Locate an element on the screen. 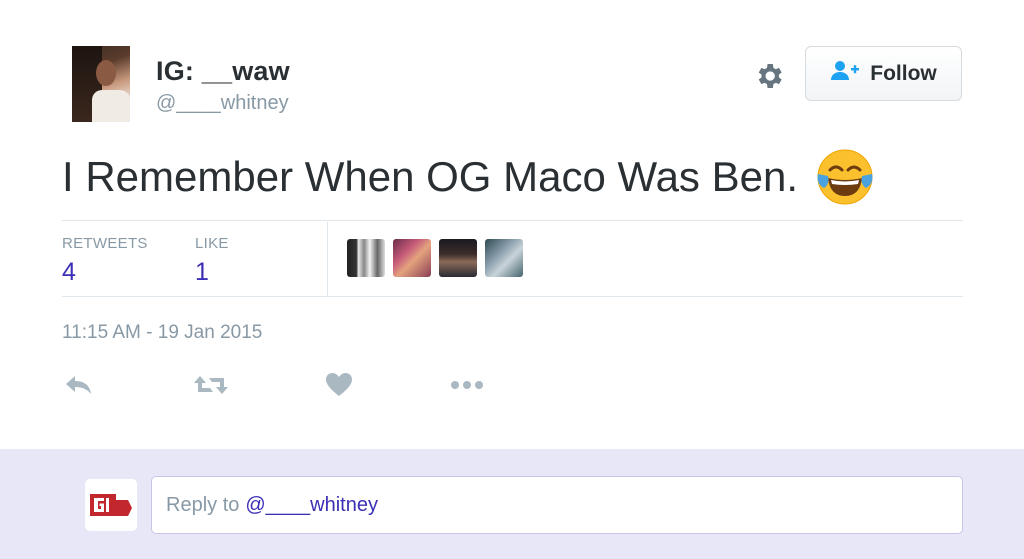 This screenshot has width=1024, height=559. author-handle: @____whitney is located at coordinates (222, 103).